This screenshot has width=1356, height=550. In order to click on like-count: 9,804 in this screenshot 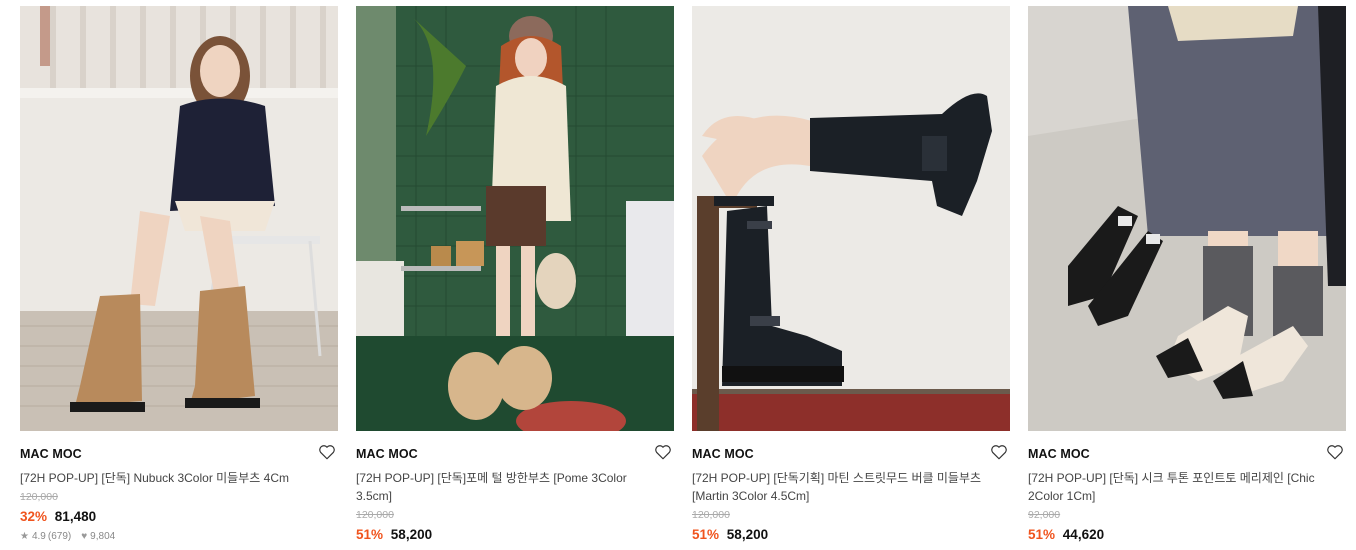, I will do `click(103, 536)`.